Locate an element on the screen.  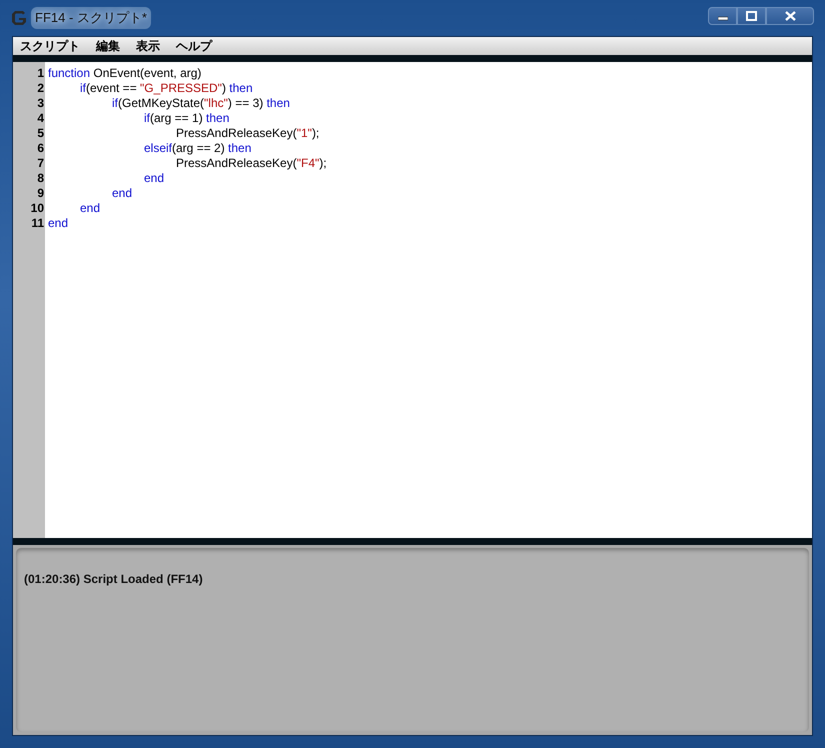
output-message: (01:20:36) Script Loaded (FF14) is located at coordinates (114, 579).